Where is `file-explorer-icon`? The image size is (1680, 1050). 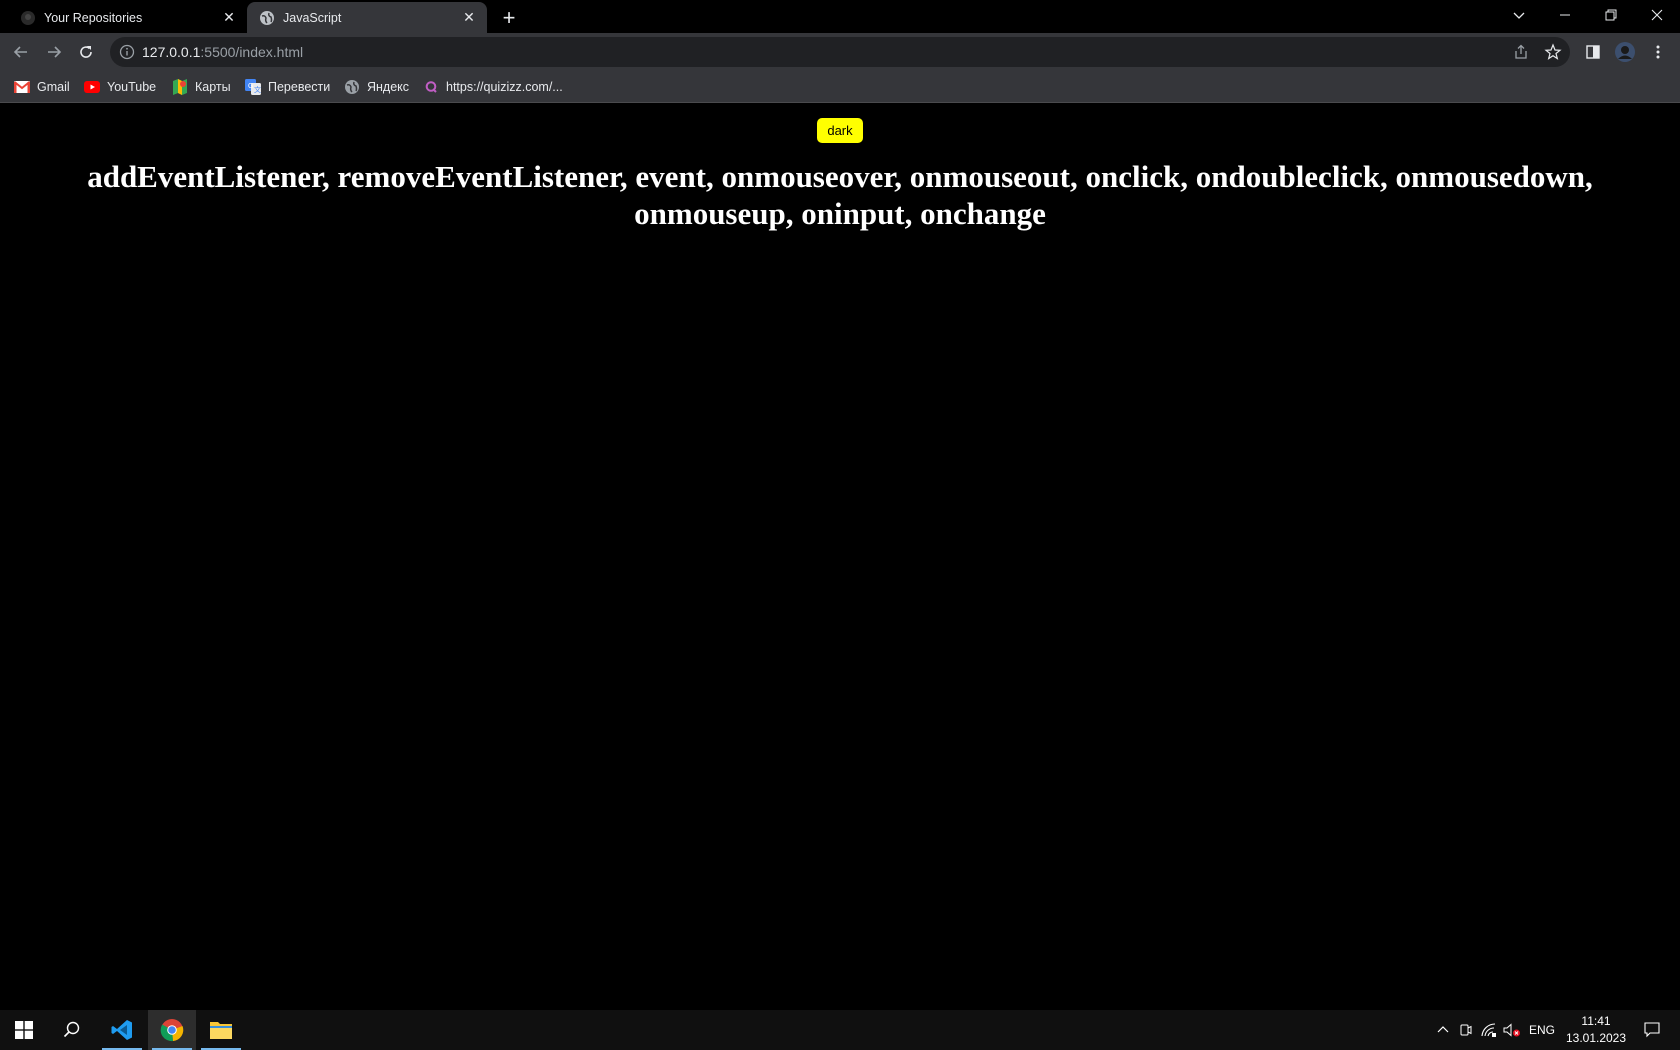
file-explorer-icon is located at coordinates (221, 1030).